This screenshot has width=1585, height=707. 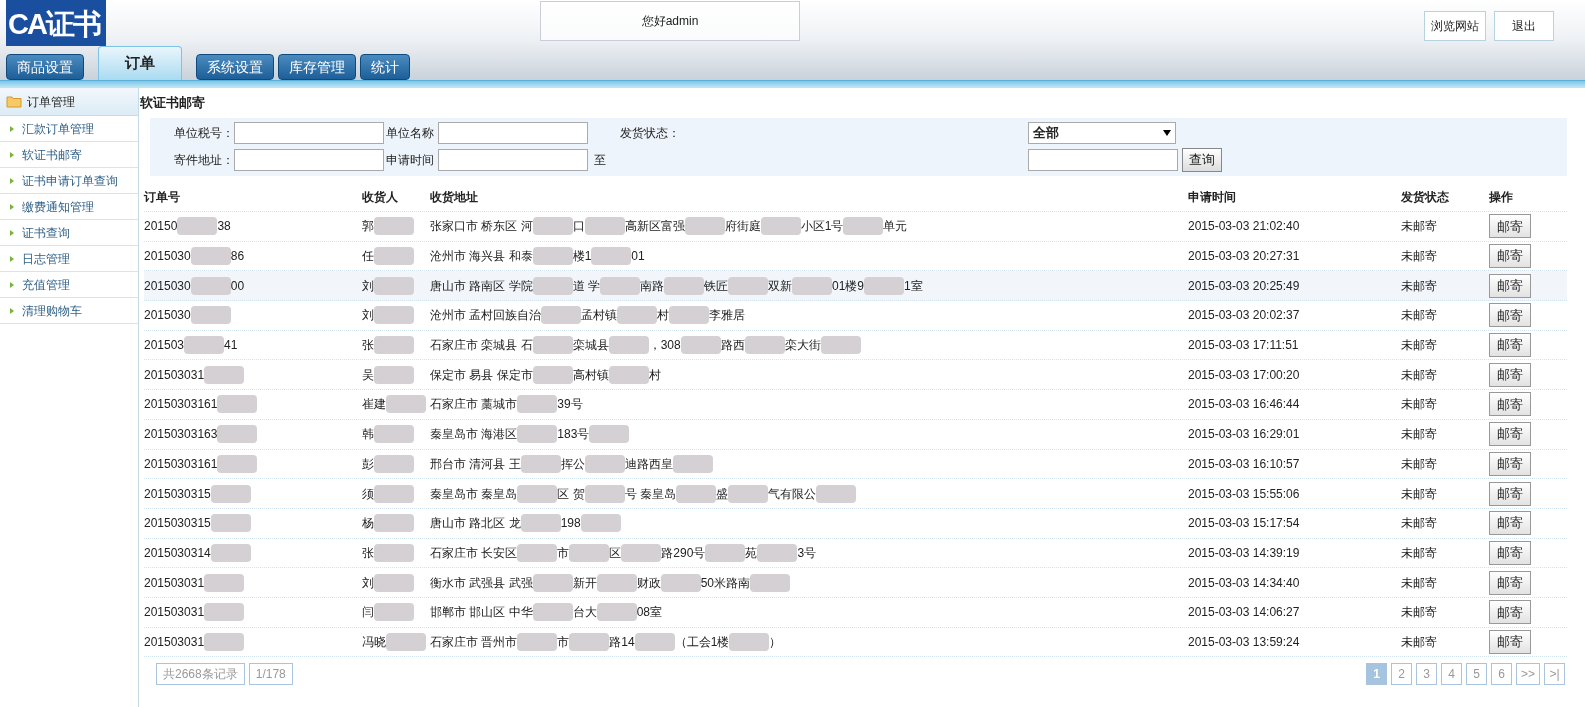 What do you see at coordinates (317, 67) in the screenshot?
I see `nav-tab: 库存管理` at bounding box center [317, 67].